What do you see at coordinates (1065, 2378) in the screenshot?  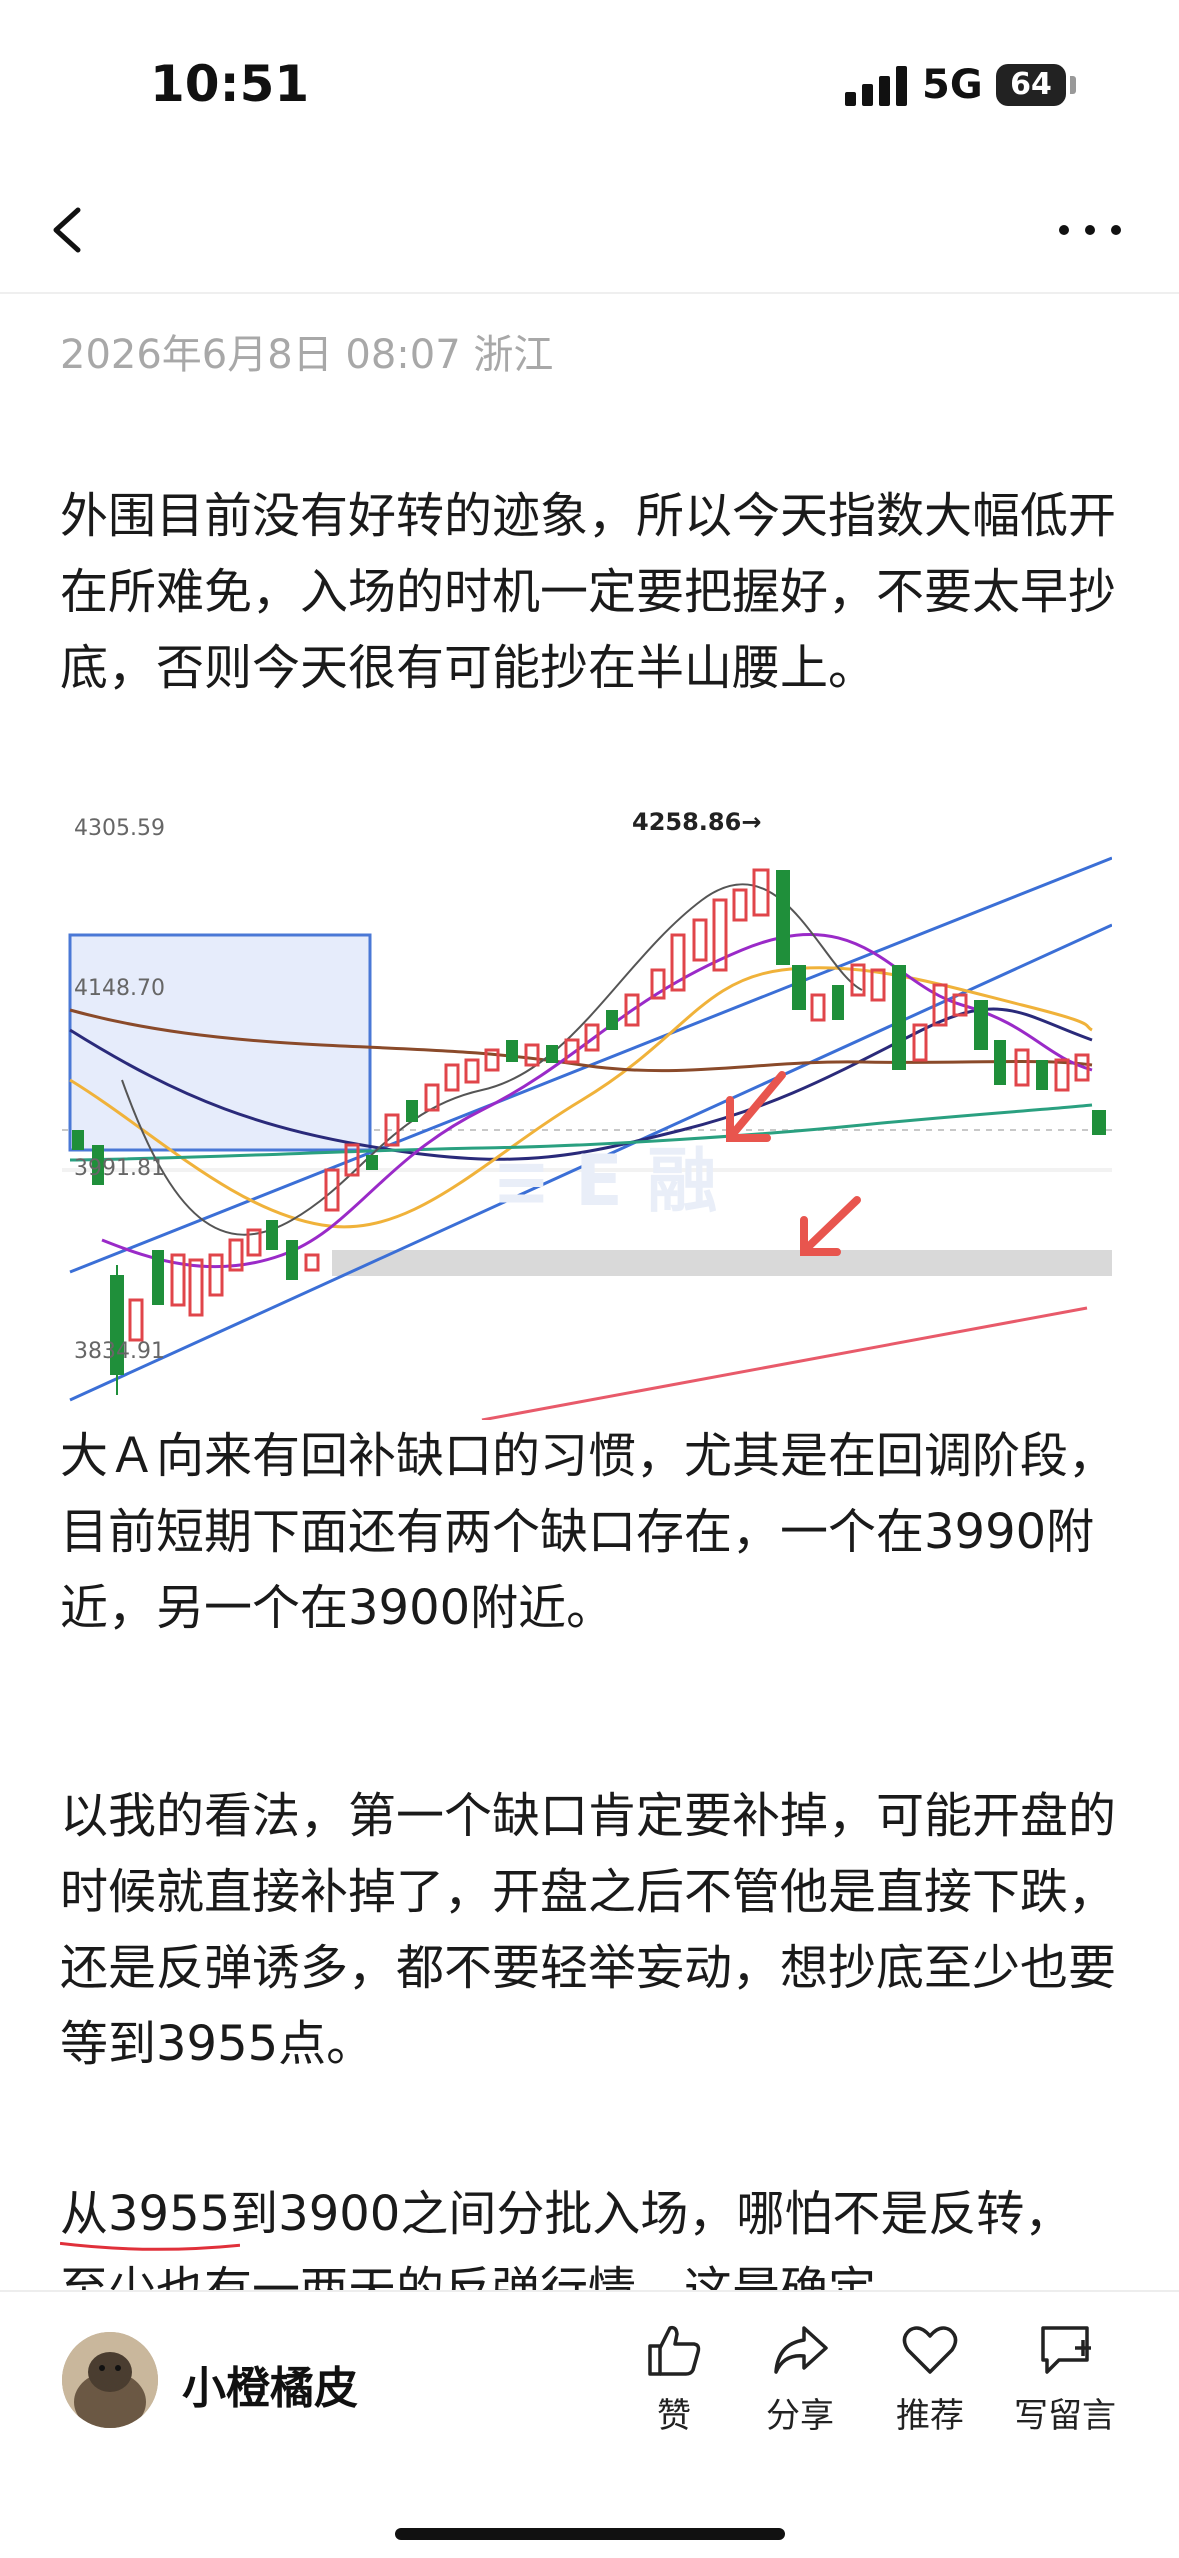 I see `comment-button: 写留言` at bounding box center [1065, 2378].